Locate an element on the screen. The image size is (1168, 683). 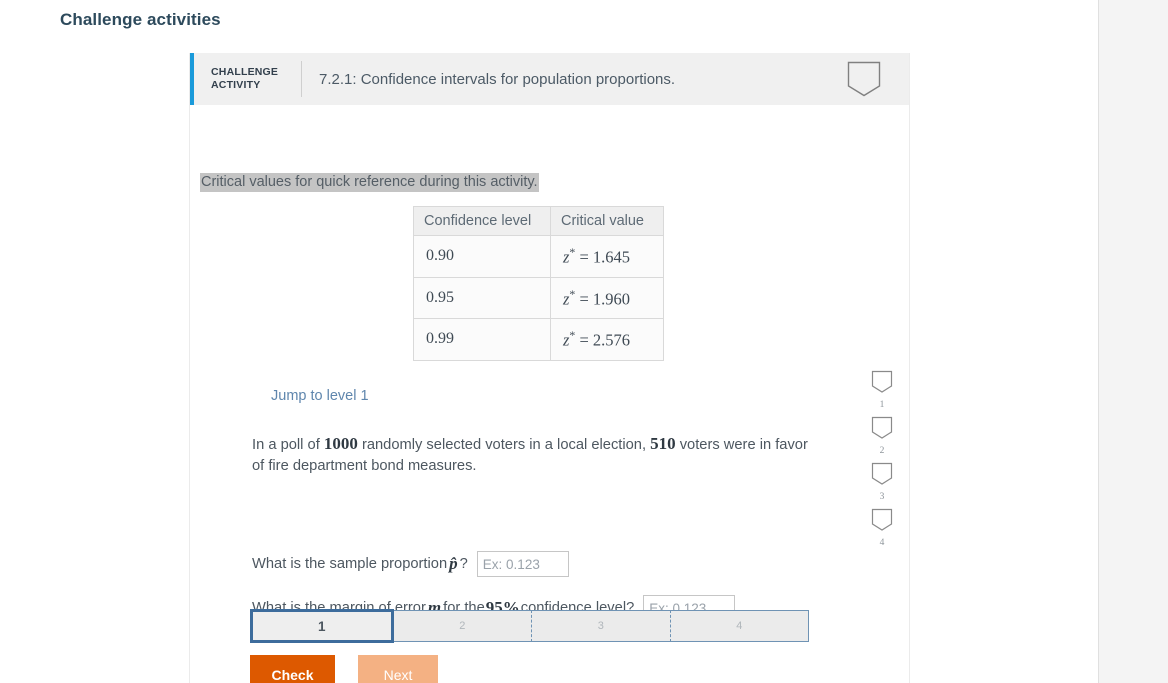
right-side-panel is located at coordinates (1133, 341).